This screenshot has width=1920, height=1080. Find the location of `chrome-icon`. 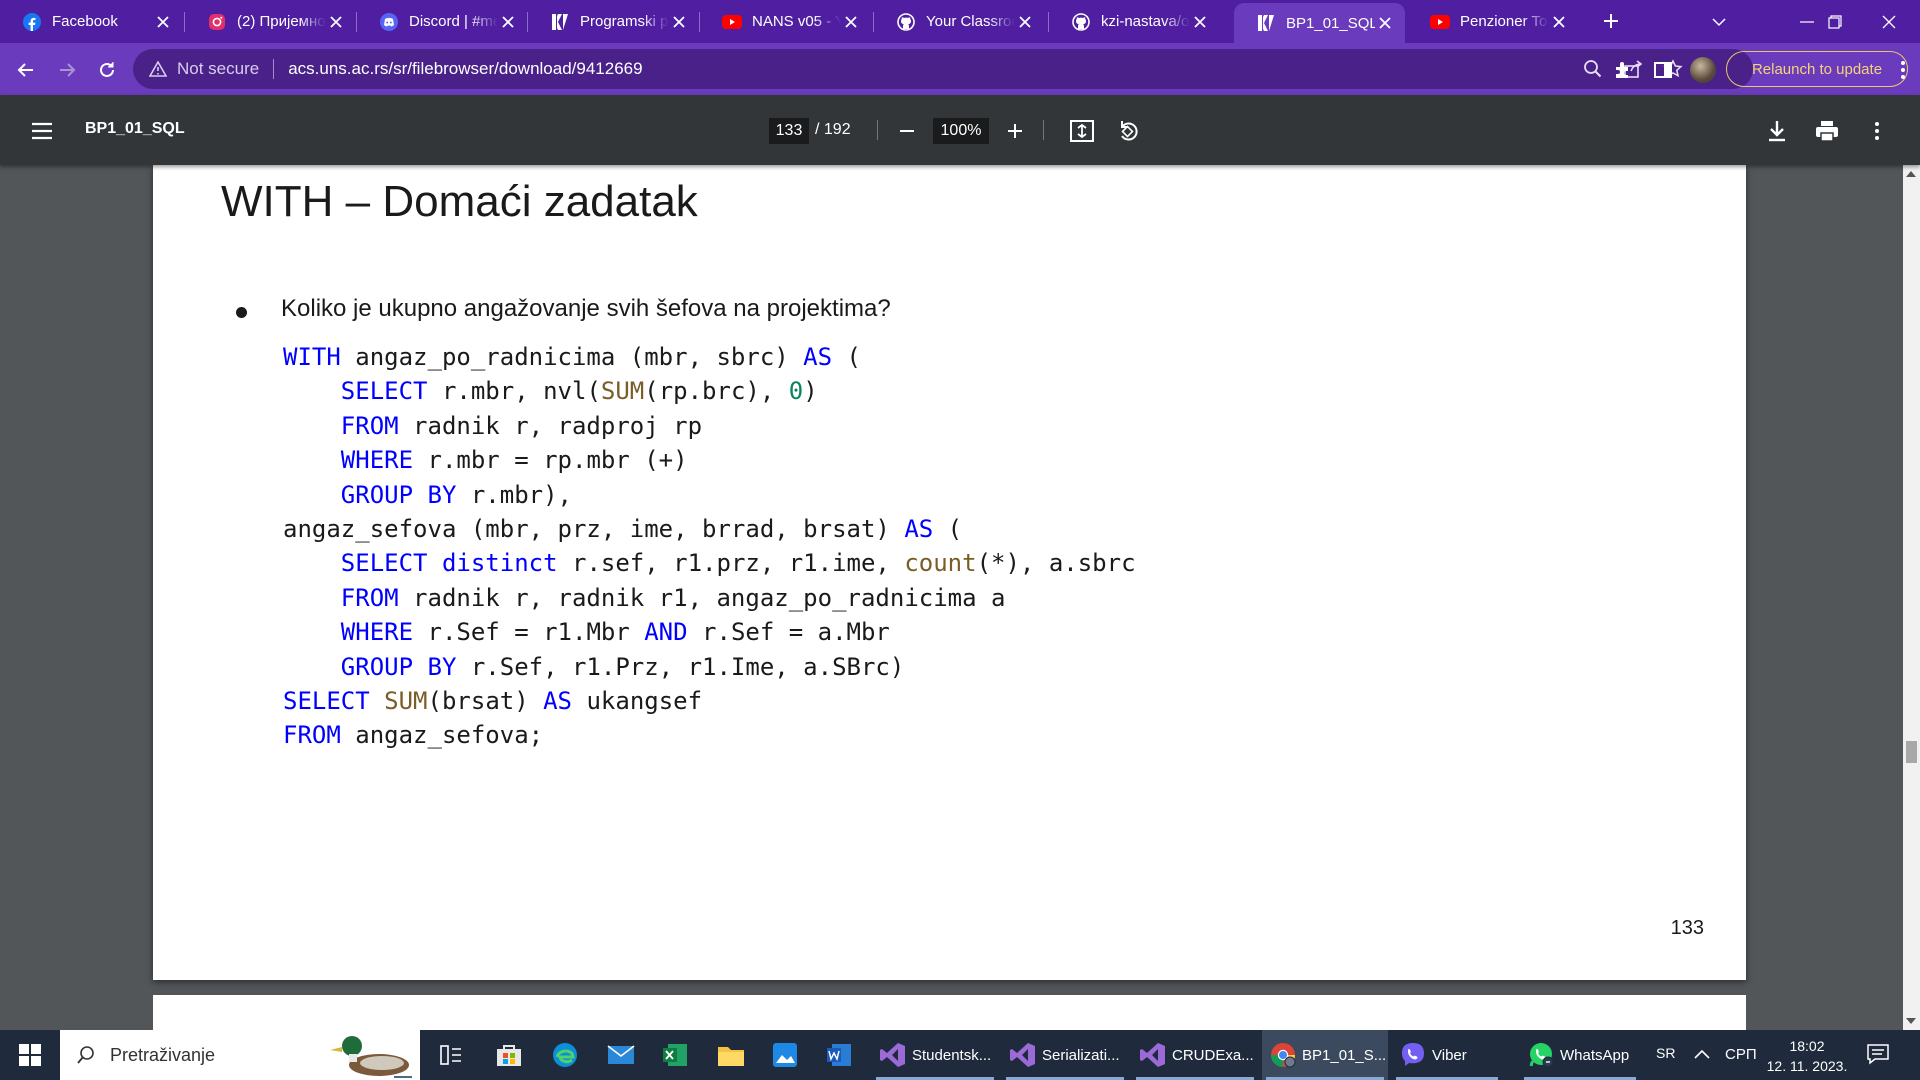

chrome-icon is located at coordinates (1283, 1055).